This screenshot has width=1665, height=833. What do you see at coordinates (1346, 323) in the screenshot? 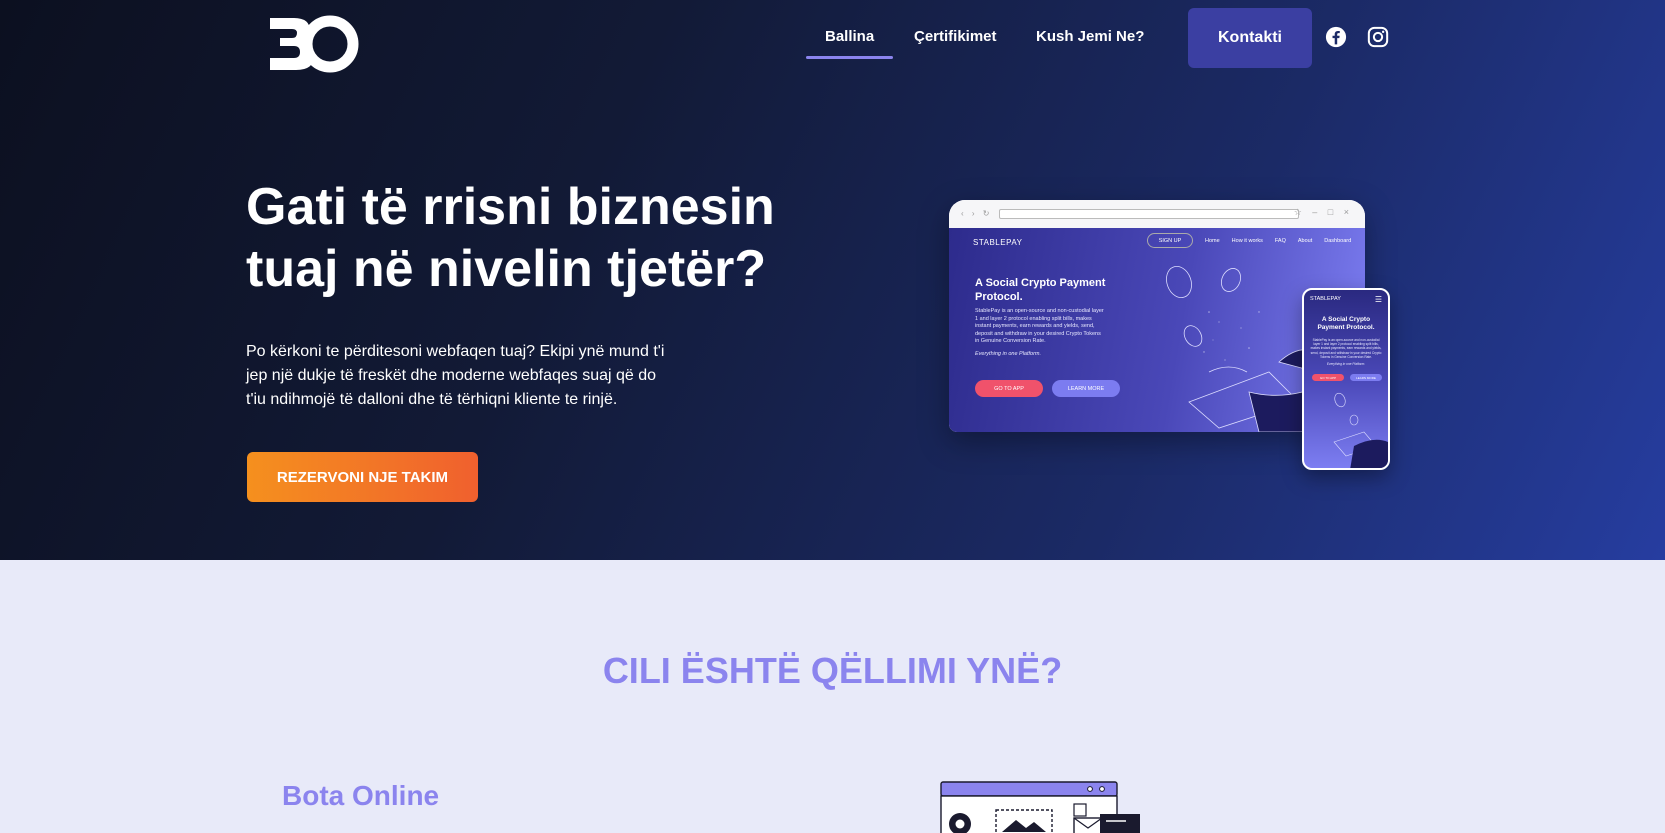
I see `phone-mockup-title: A Social Crypto Payment Protocol.` at bounding box center [1346, 323].